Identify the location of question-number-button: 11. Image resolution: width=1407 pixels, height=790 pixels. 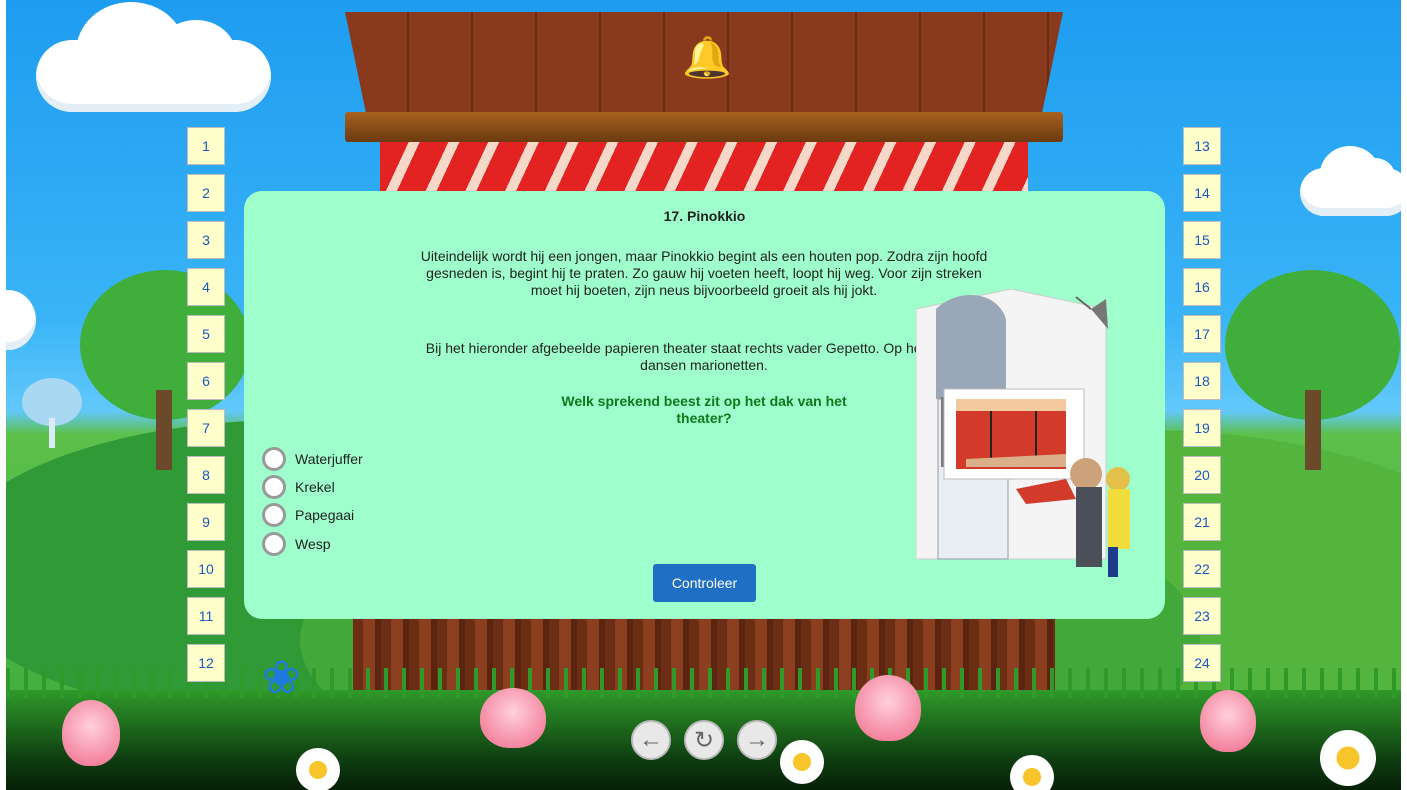
(206, 616).